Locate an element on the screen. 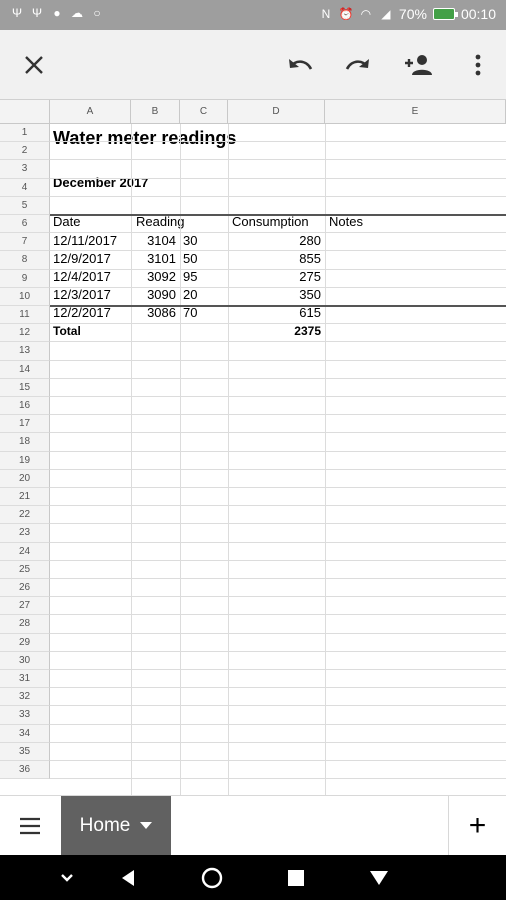  cell-reading: 3092 is located at coordinates (153, 276).